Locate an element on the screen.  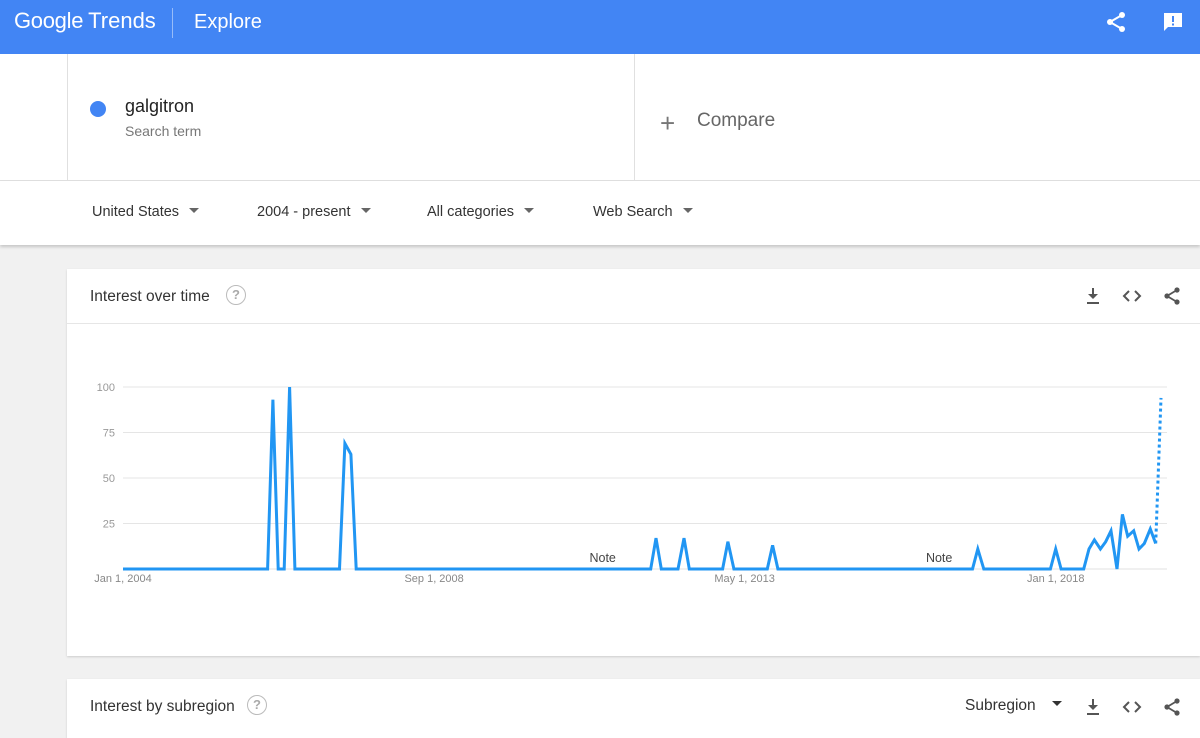
y-tick-label: 100 is located at coordinates (106, 388).